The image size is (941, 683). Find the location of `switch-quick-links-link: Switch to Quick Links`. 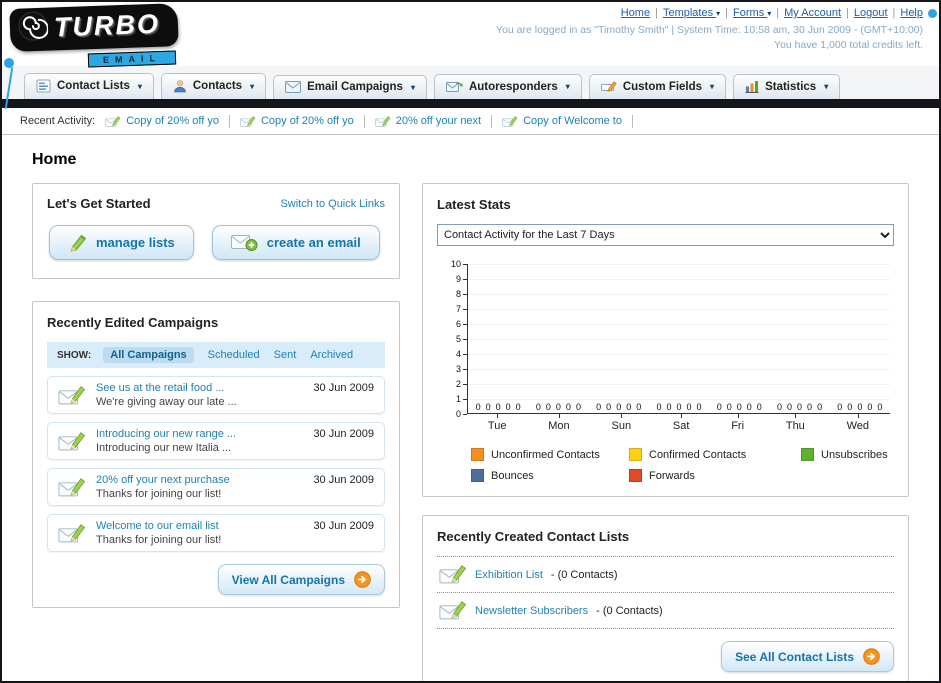

switch-quick-links-link: Switch to Quick Links is located at coordinates (332, 204).